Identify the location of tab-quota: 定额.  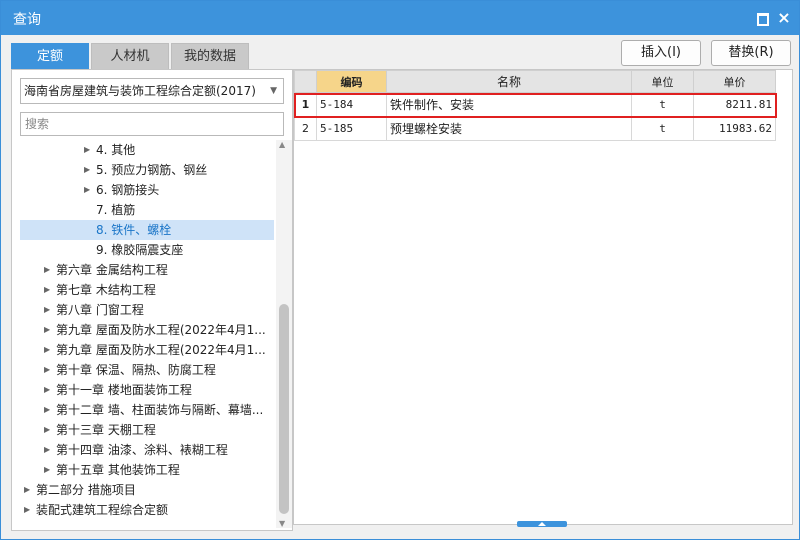
(50, 56).